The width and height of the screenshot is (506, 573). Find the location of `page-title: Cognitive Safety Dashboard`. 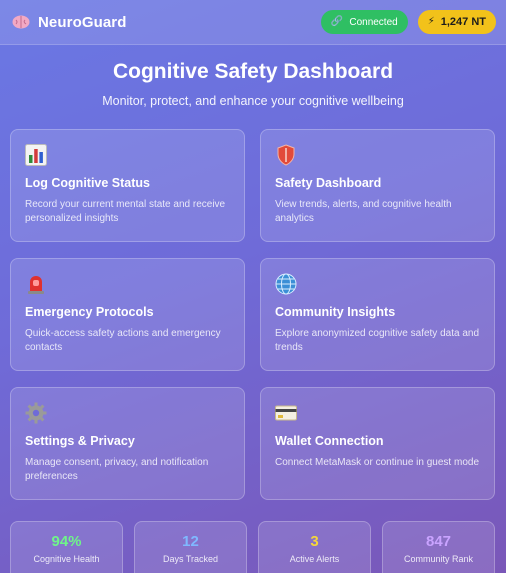

page-title: Cognitive Safety Dashboard is located at coordinates (253, 71).